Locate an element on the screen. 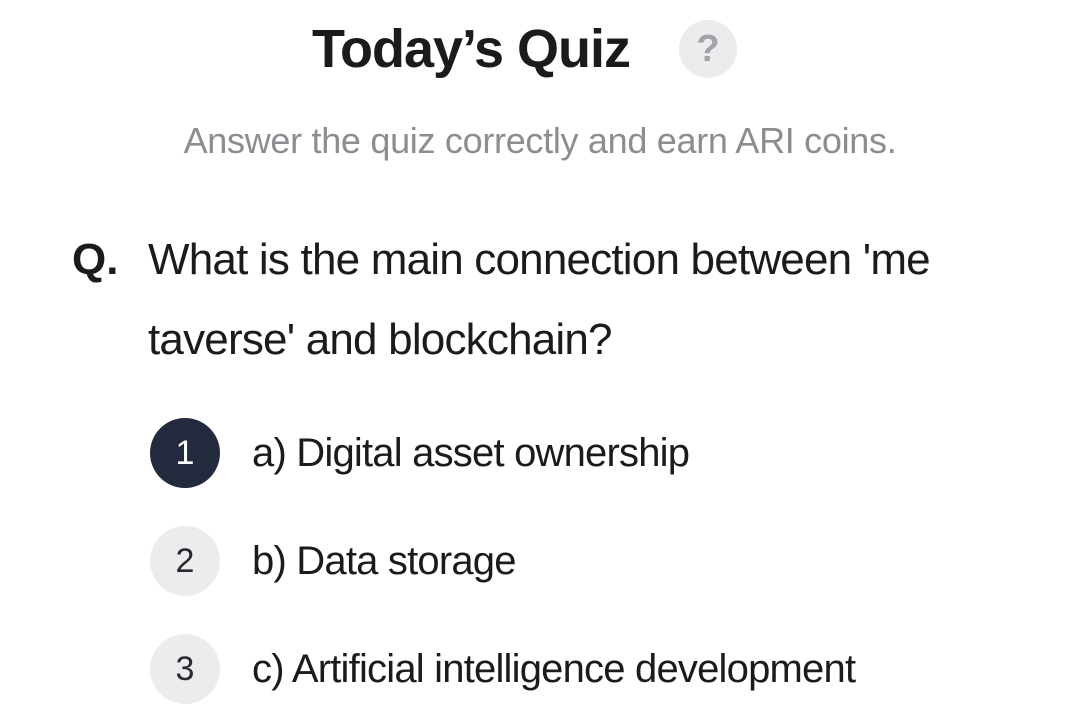  answer-option-1: 1 a) Digital asset ownership is located at coordinates (590, 455).